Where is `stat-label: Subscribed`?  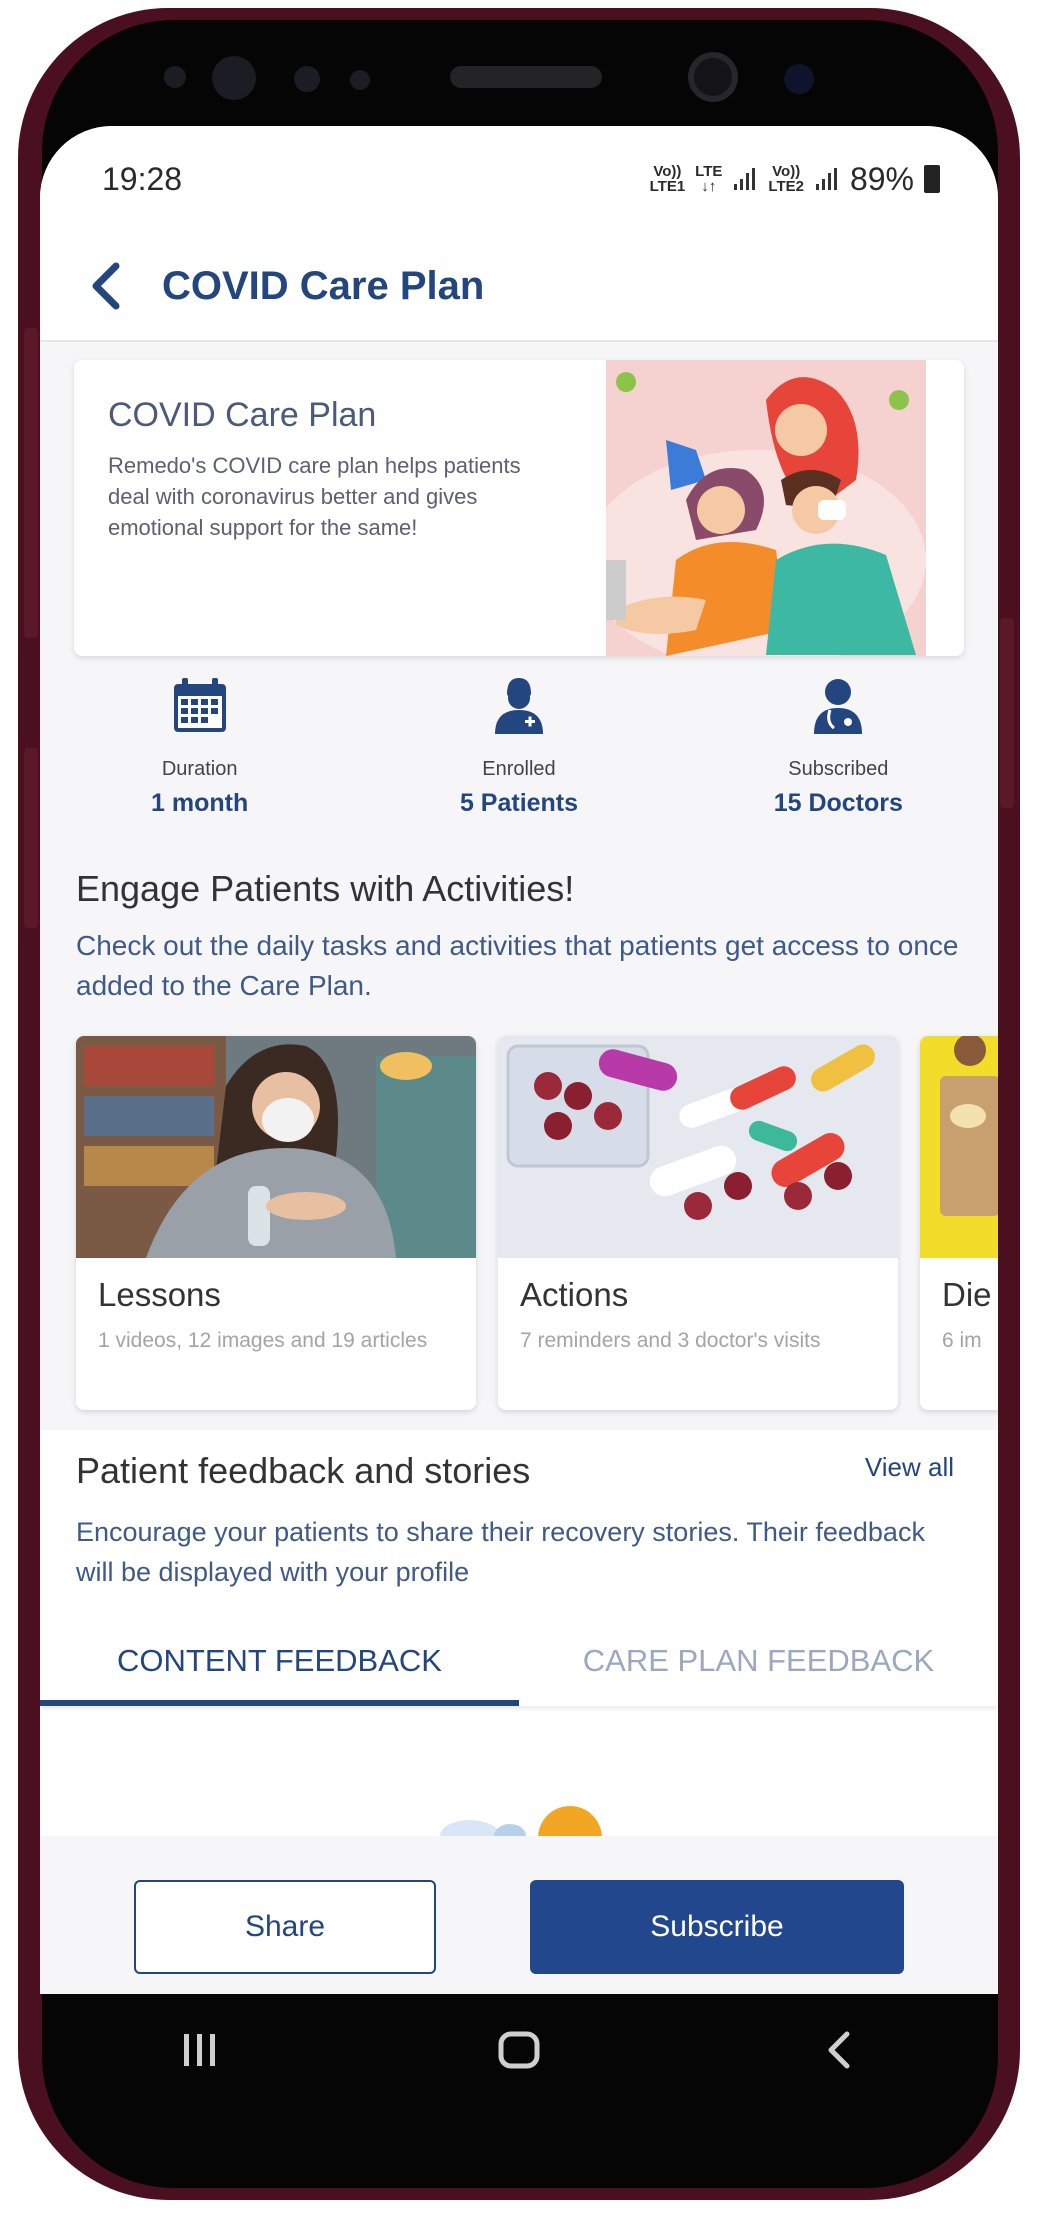
stat-label: Subscribed is located at coordinates (838, 769).